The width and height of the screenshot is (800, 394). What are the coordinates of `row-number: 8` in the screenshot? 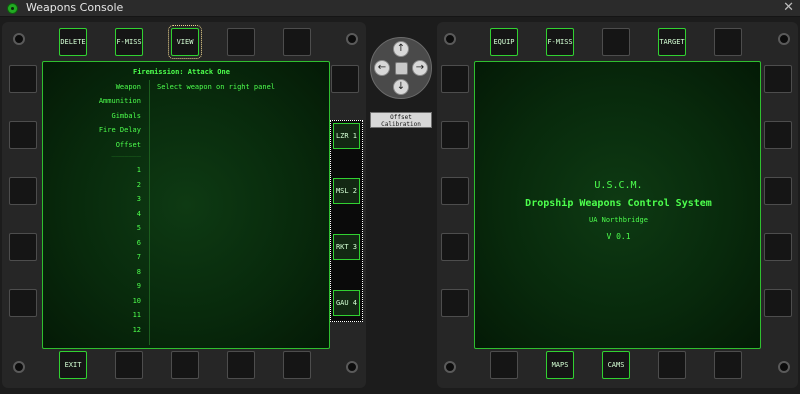 It's located at (138, 272).